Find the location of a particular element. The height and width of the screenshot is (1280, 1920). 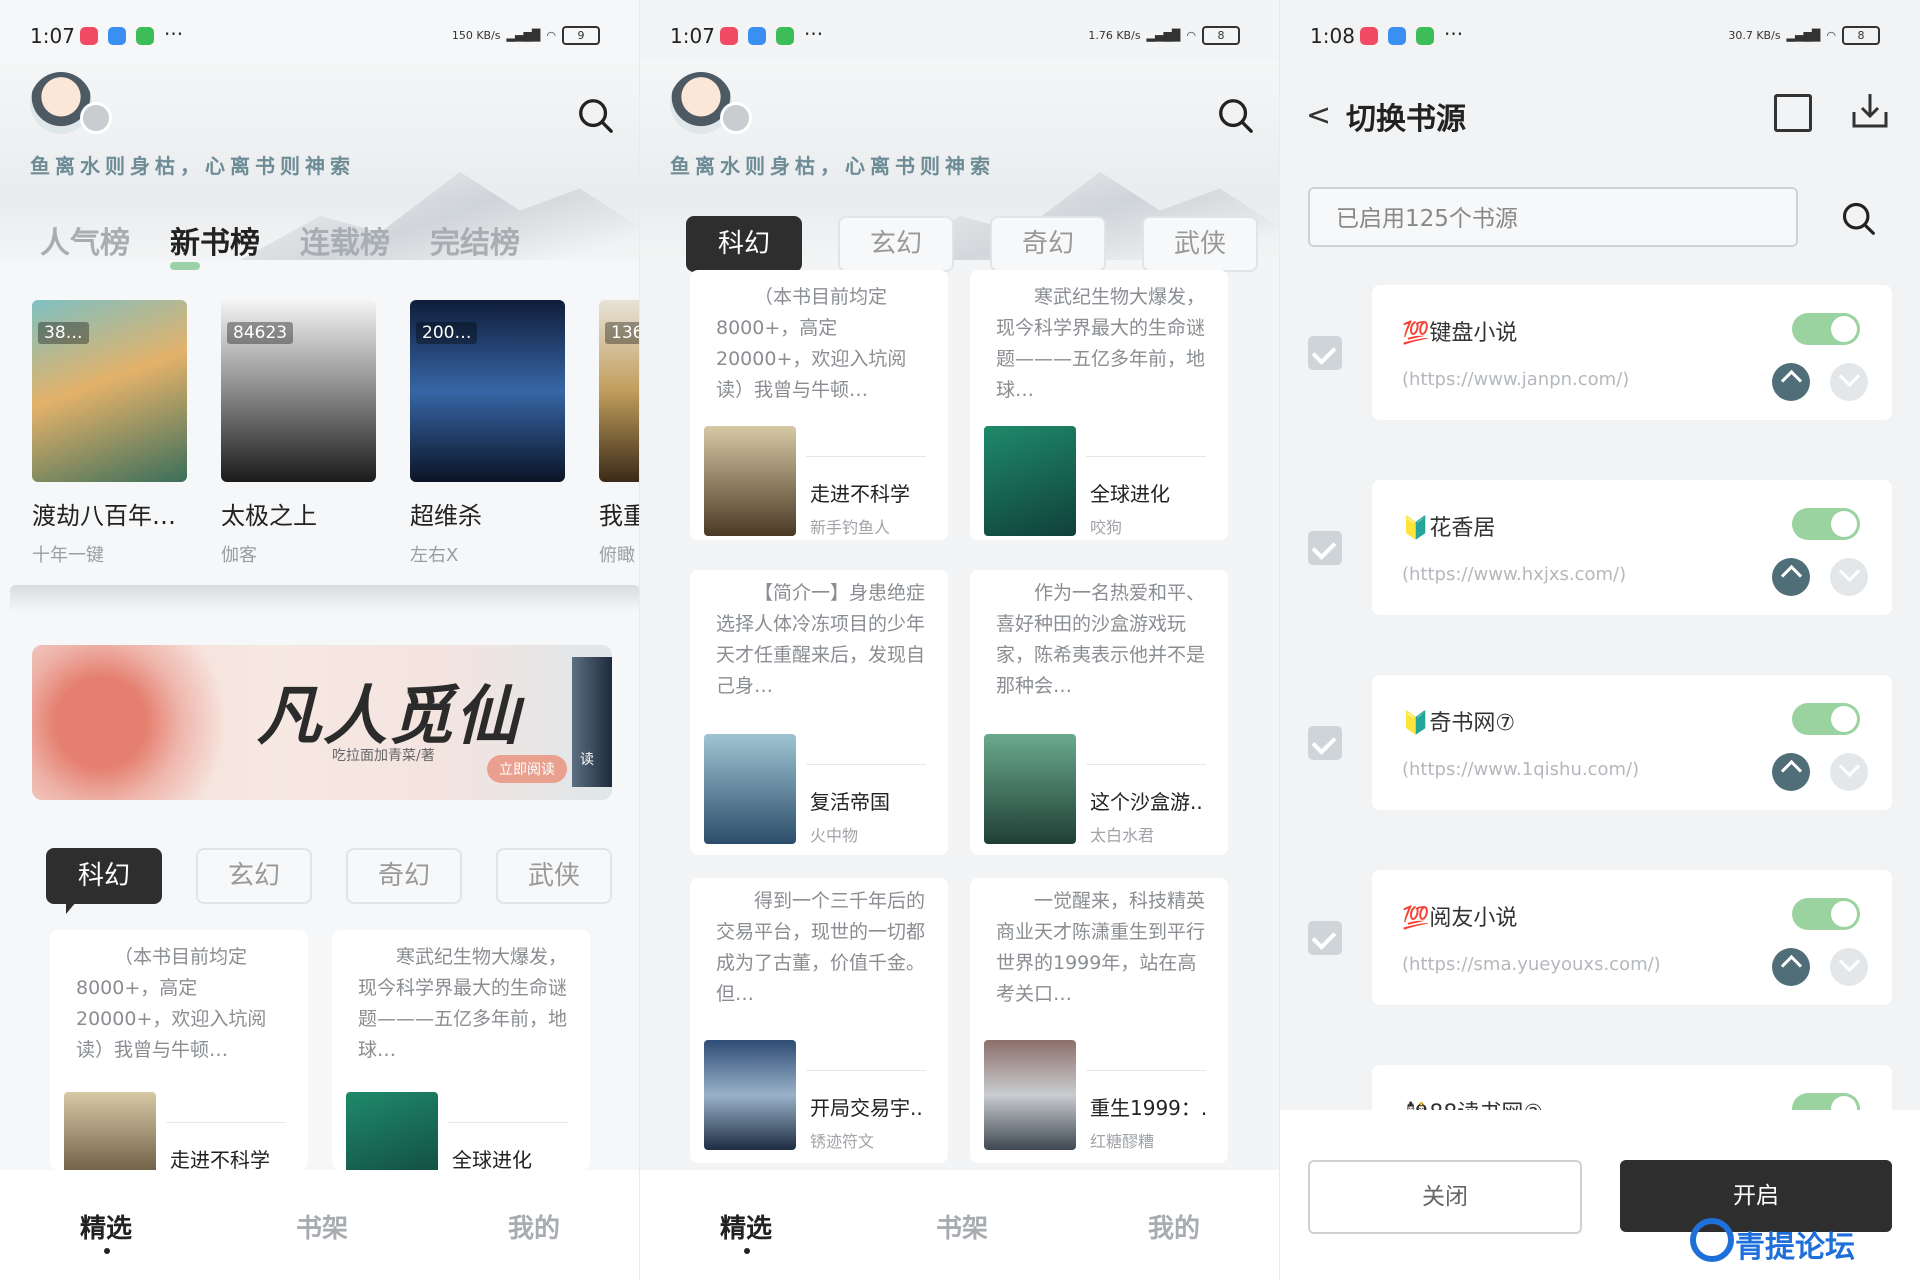

nav-active-dot is located at coordinates (107, 1251).